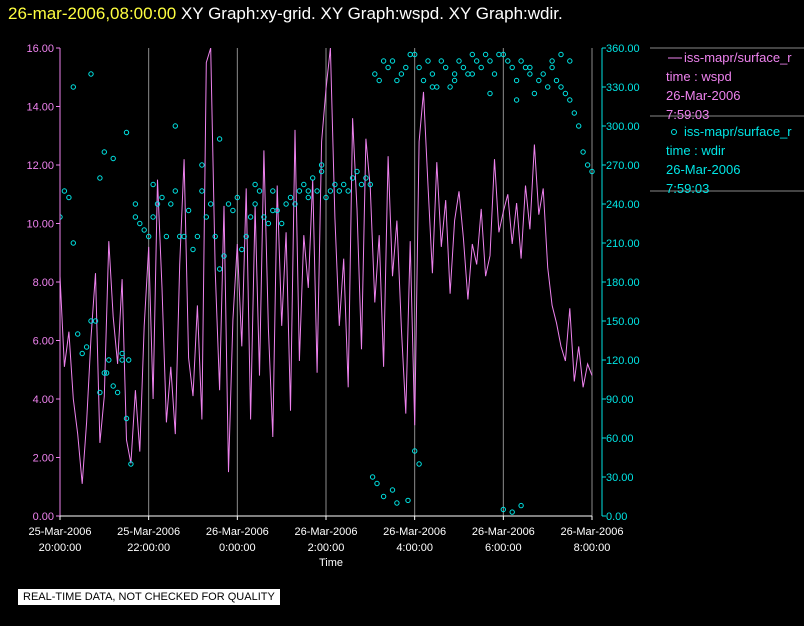 This screenshot has width=804, height=626. What do you see at coordinates (43, 517) in the screenshot?
I see `left-tick-label: 0.00` at bounding box center [43, 517].